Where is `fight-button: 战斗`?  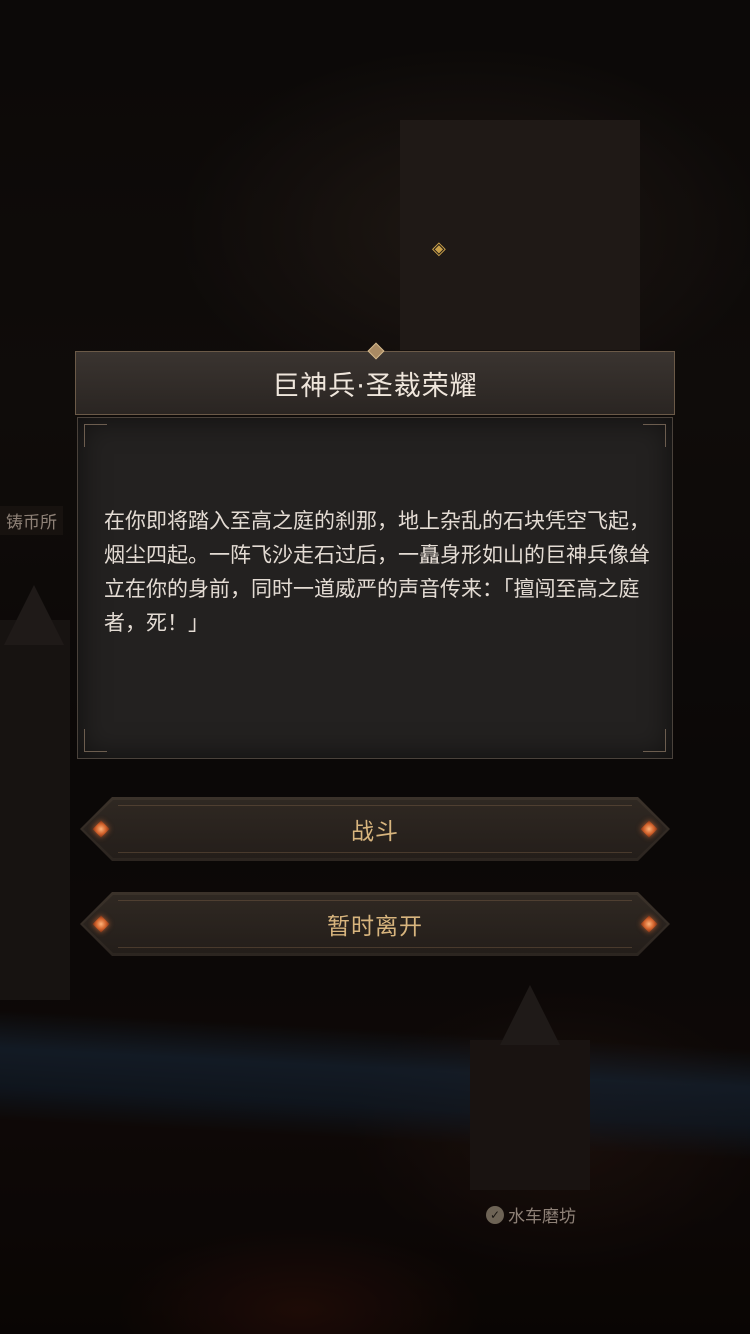
fight-button: 战斗 is located at coordinates (375, 829).